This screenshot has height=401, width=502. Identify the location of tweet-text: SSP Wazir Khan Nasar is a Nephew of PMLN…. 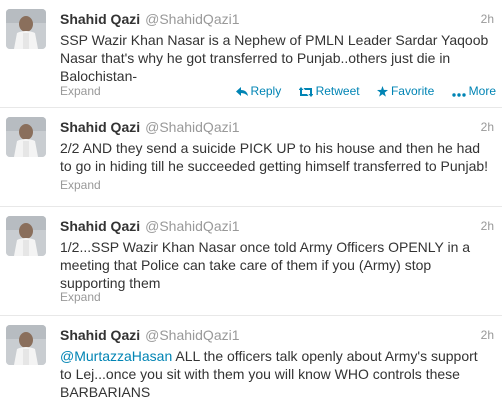
(274, 58).